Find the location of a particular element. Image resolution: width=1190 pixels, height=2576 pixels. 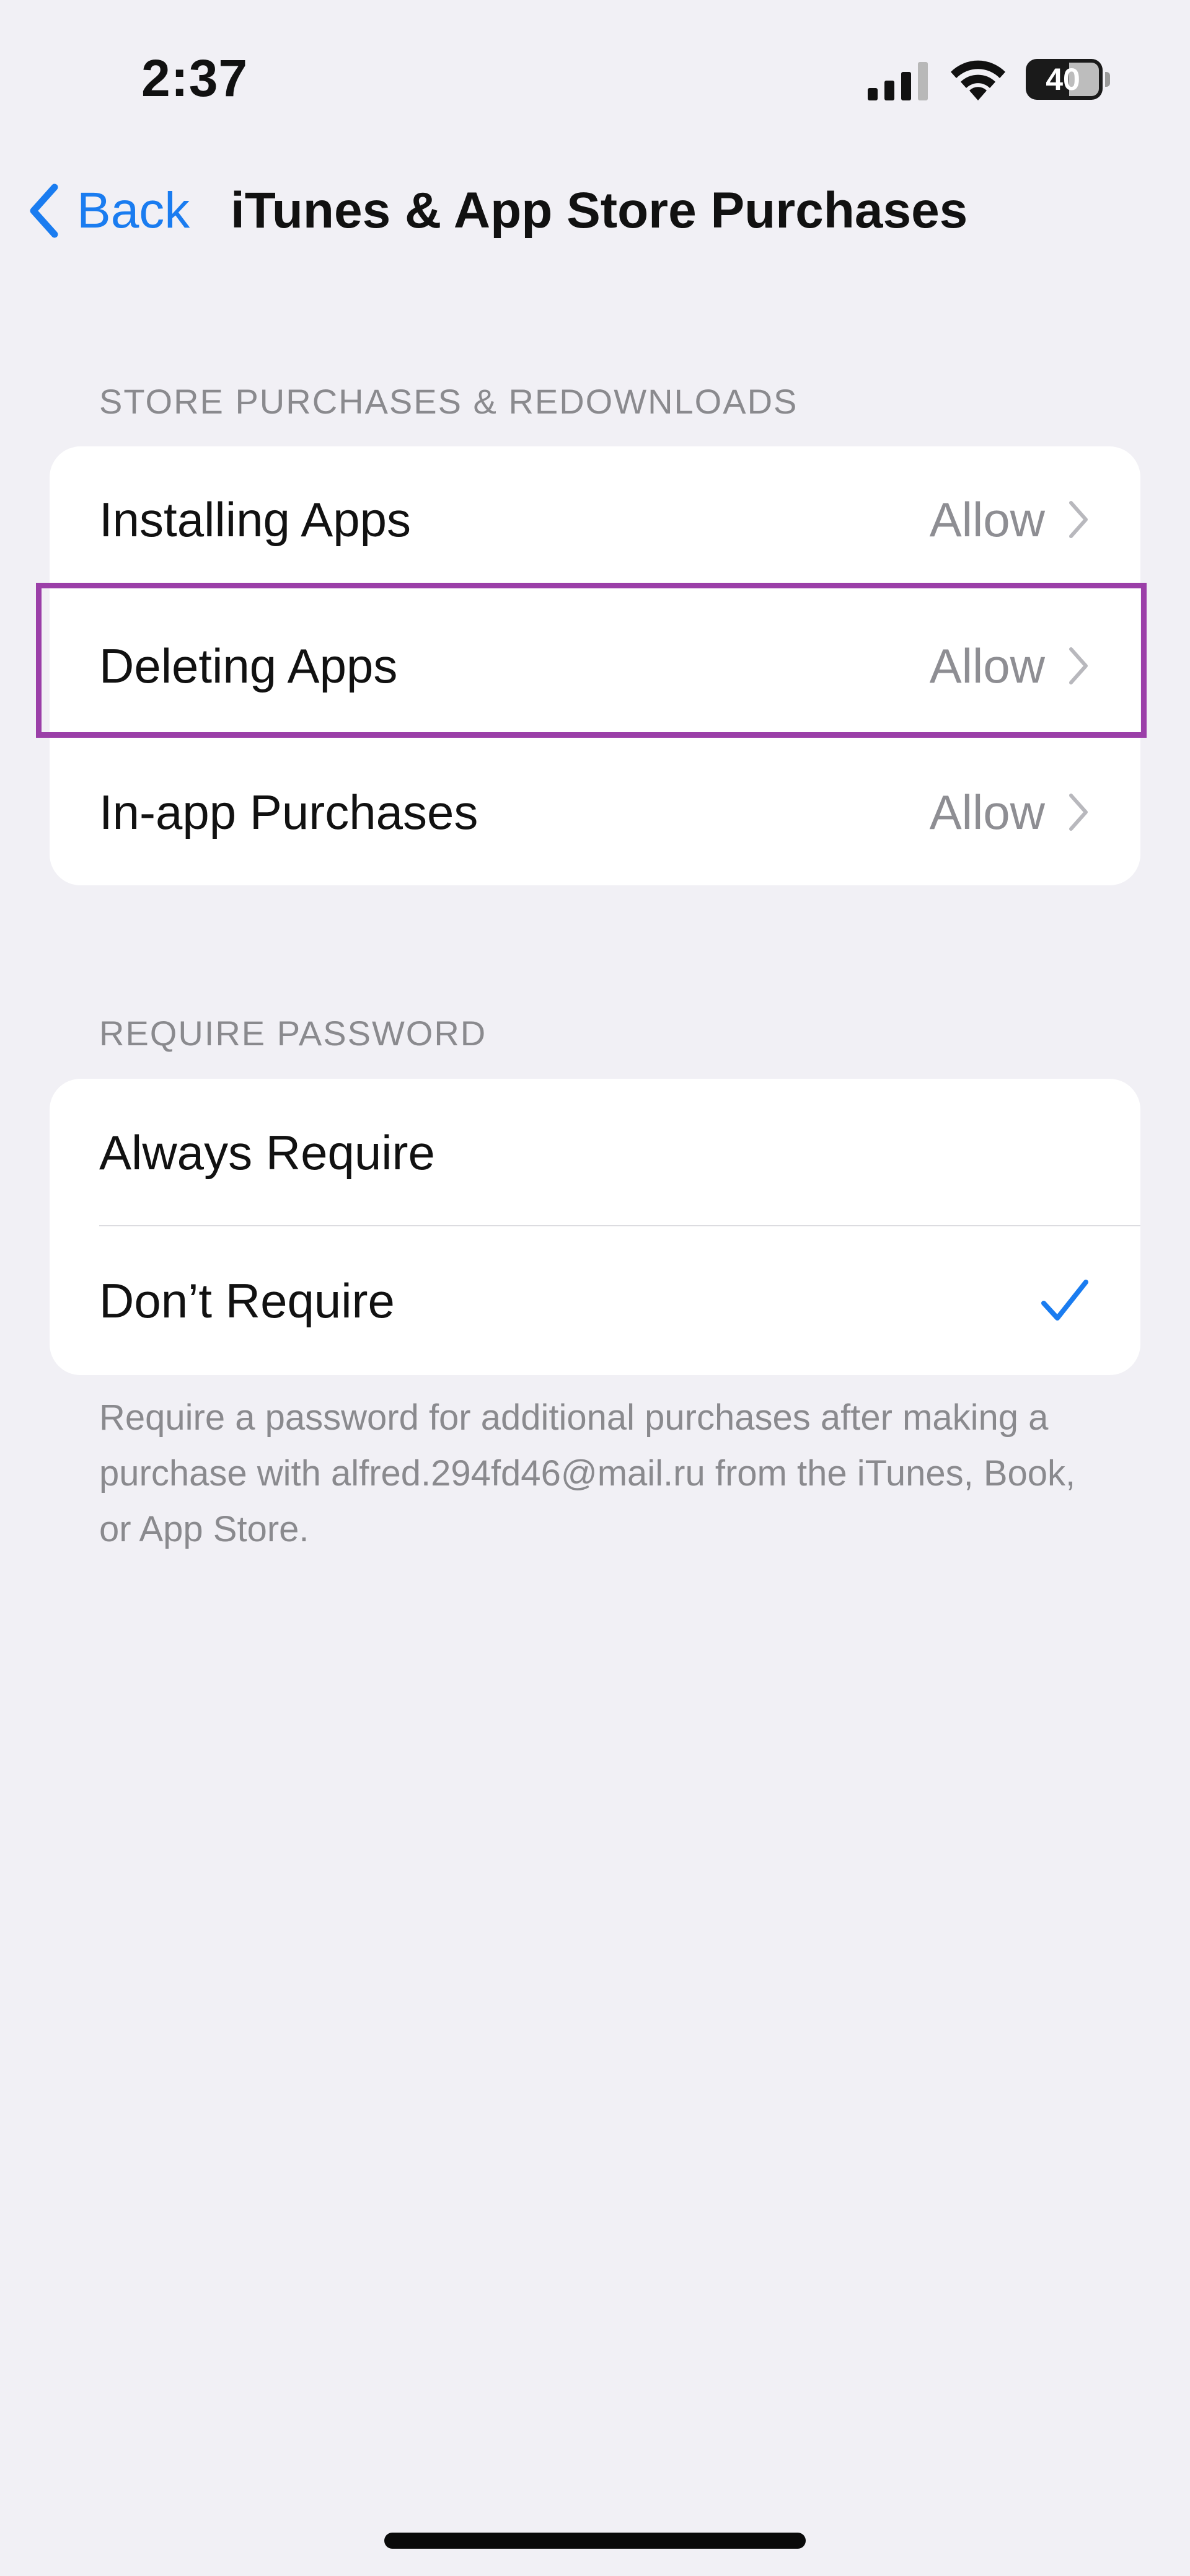

signal-icon is located at coordinates (898, 81).